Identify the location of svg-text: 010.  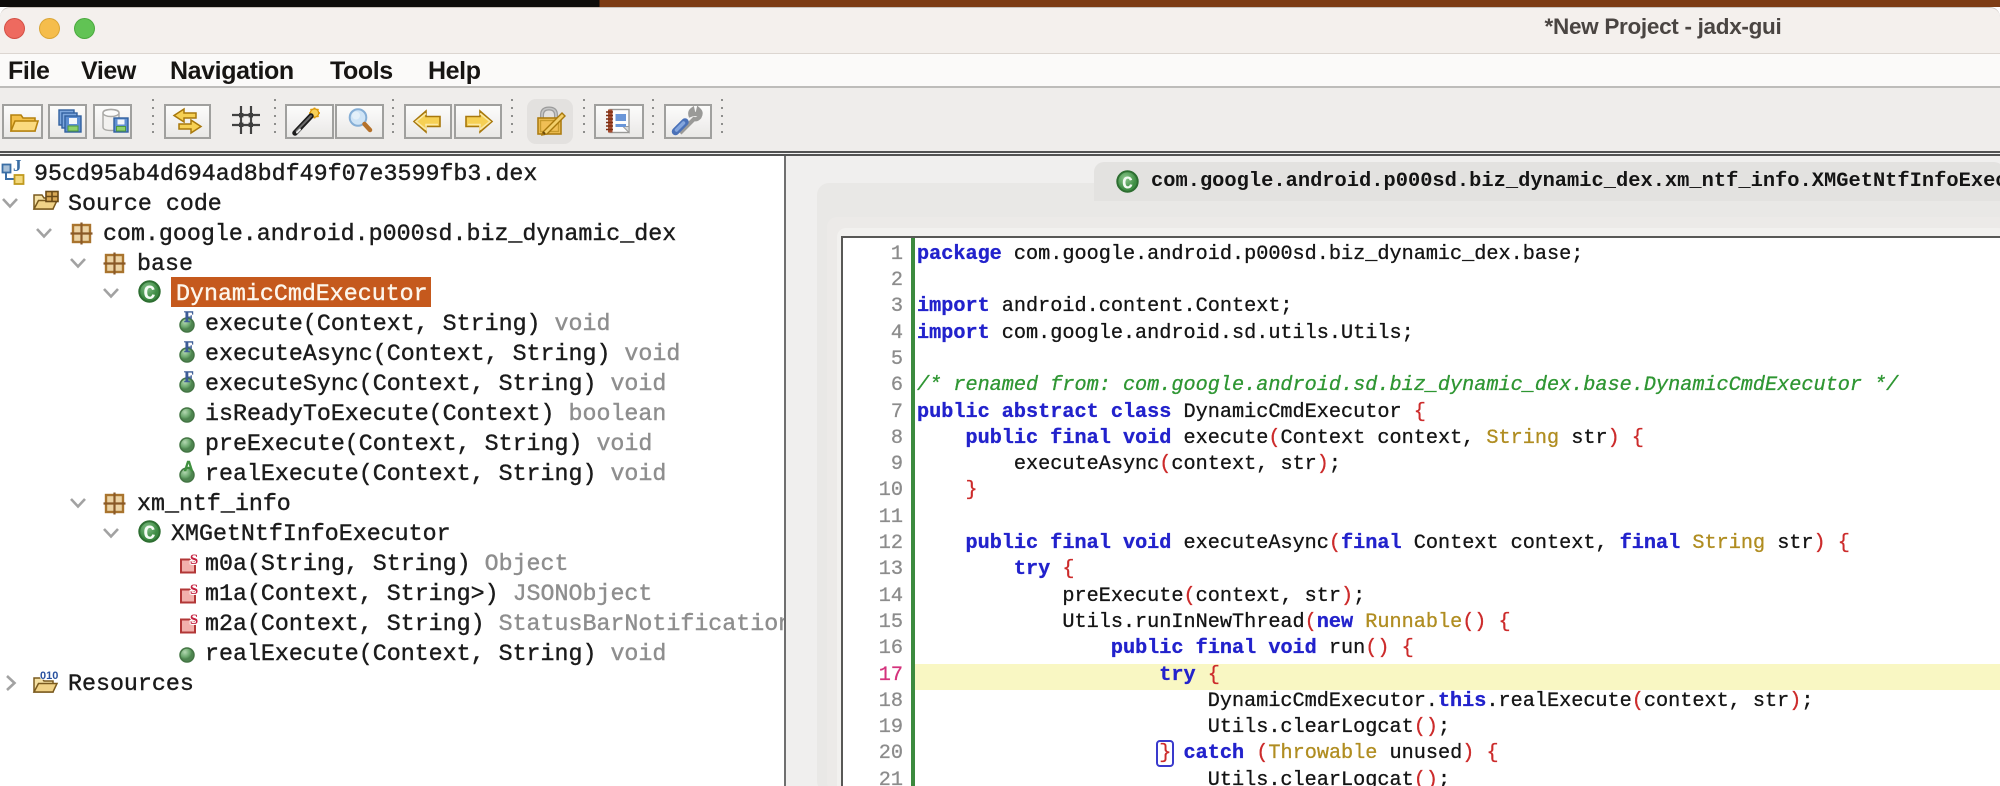
(49, 676).